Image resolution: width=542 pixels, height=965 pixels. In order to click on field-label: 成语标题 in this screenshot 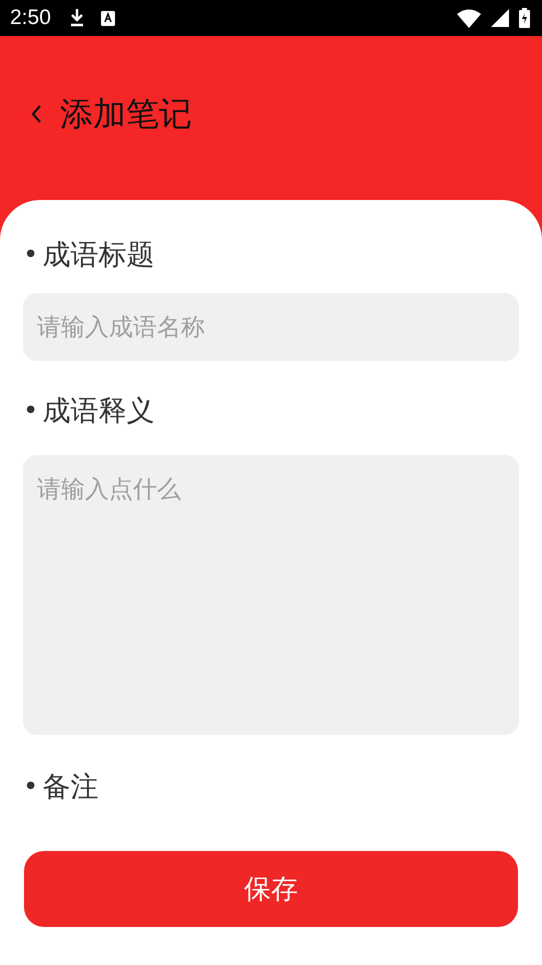, I will do `click(98, 255)`.